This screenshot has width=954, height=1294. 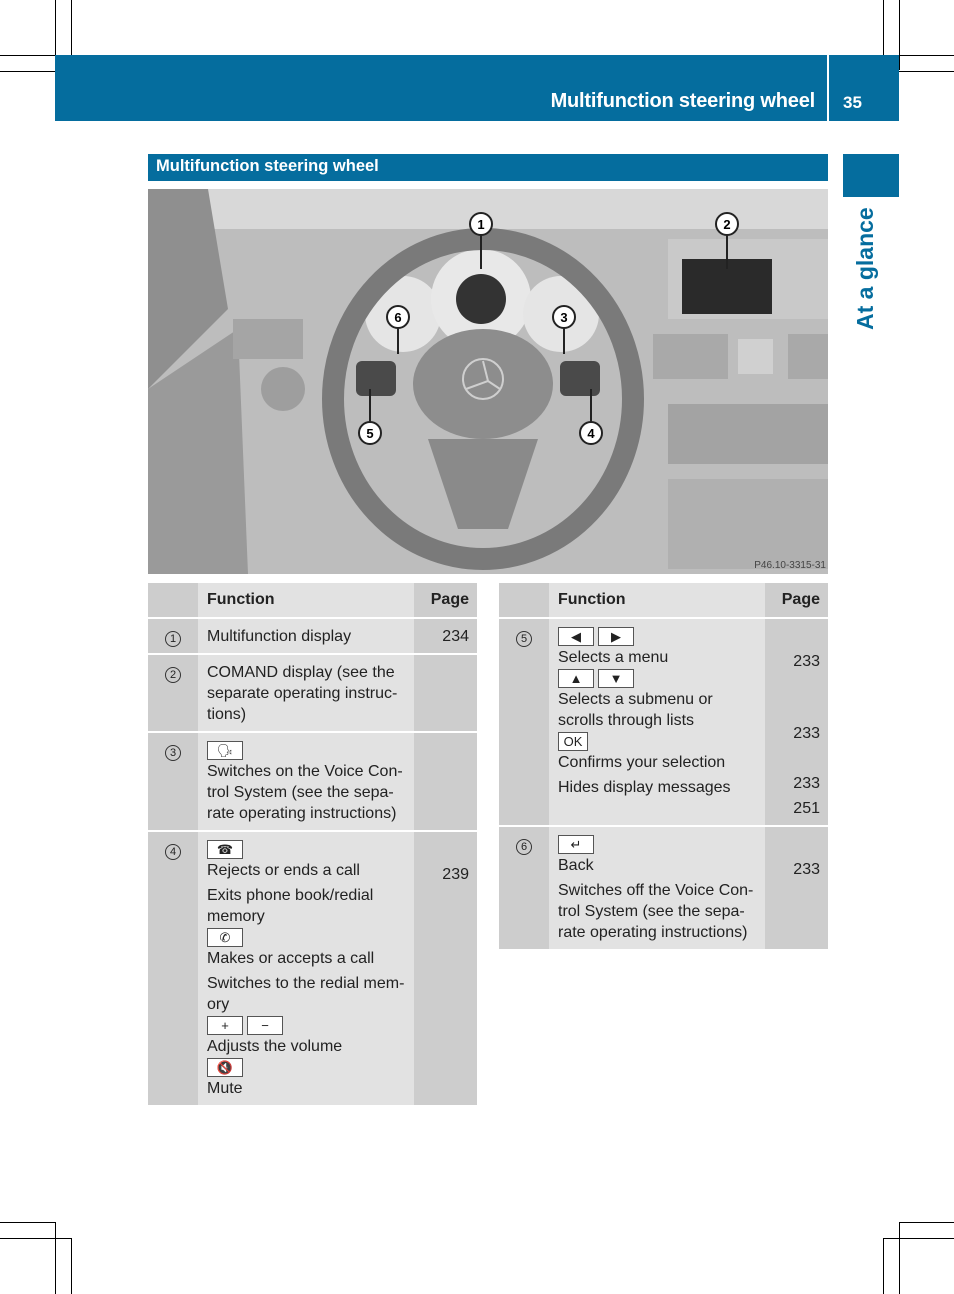 What do you see at coordinates (644, 787) in the screenshot?
I see `function-text: Hides display messages` at bounding box center [644, 787].